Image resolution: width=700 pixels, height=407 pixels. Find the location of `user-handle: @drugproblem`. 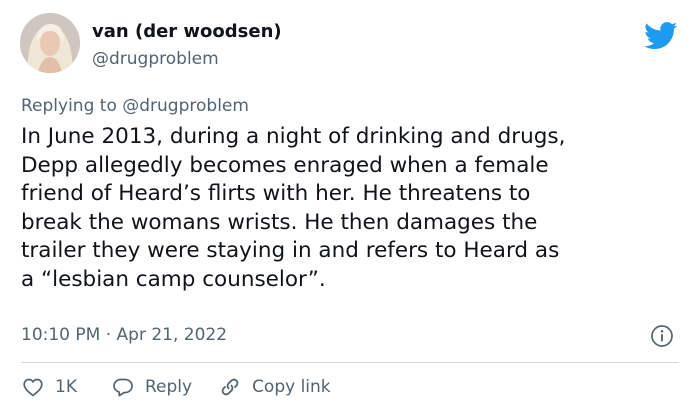

user-handle: @drugproblem is located at coordinates (187, 59).